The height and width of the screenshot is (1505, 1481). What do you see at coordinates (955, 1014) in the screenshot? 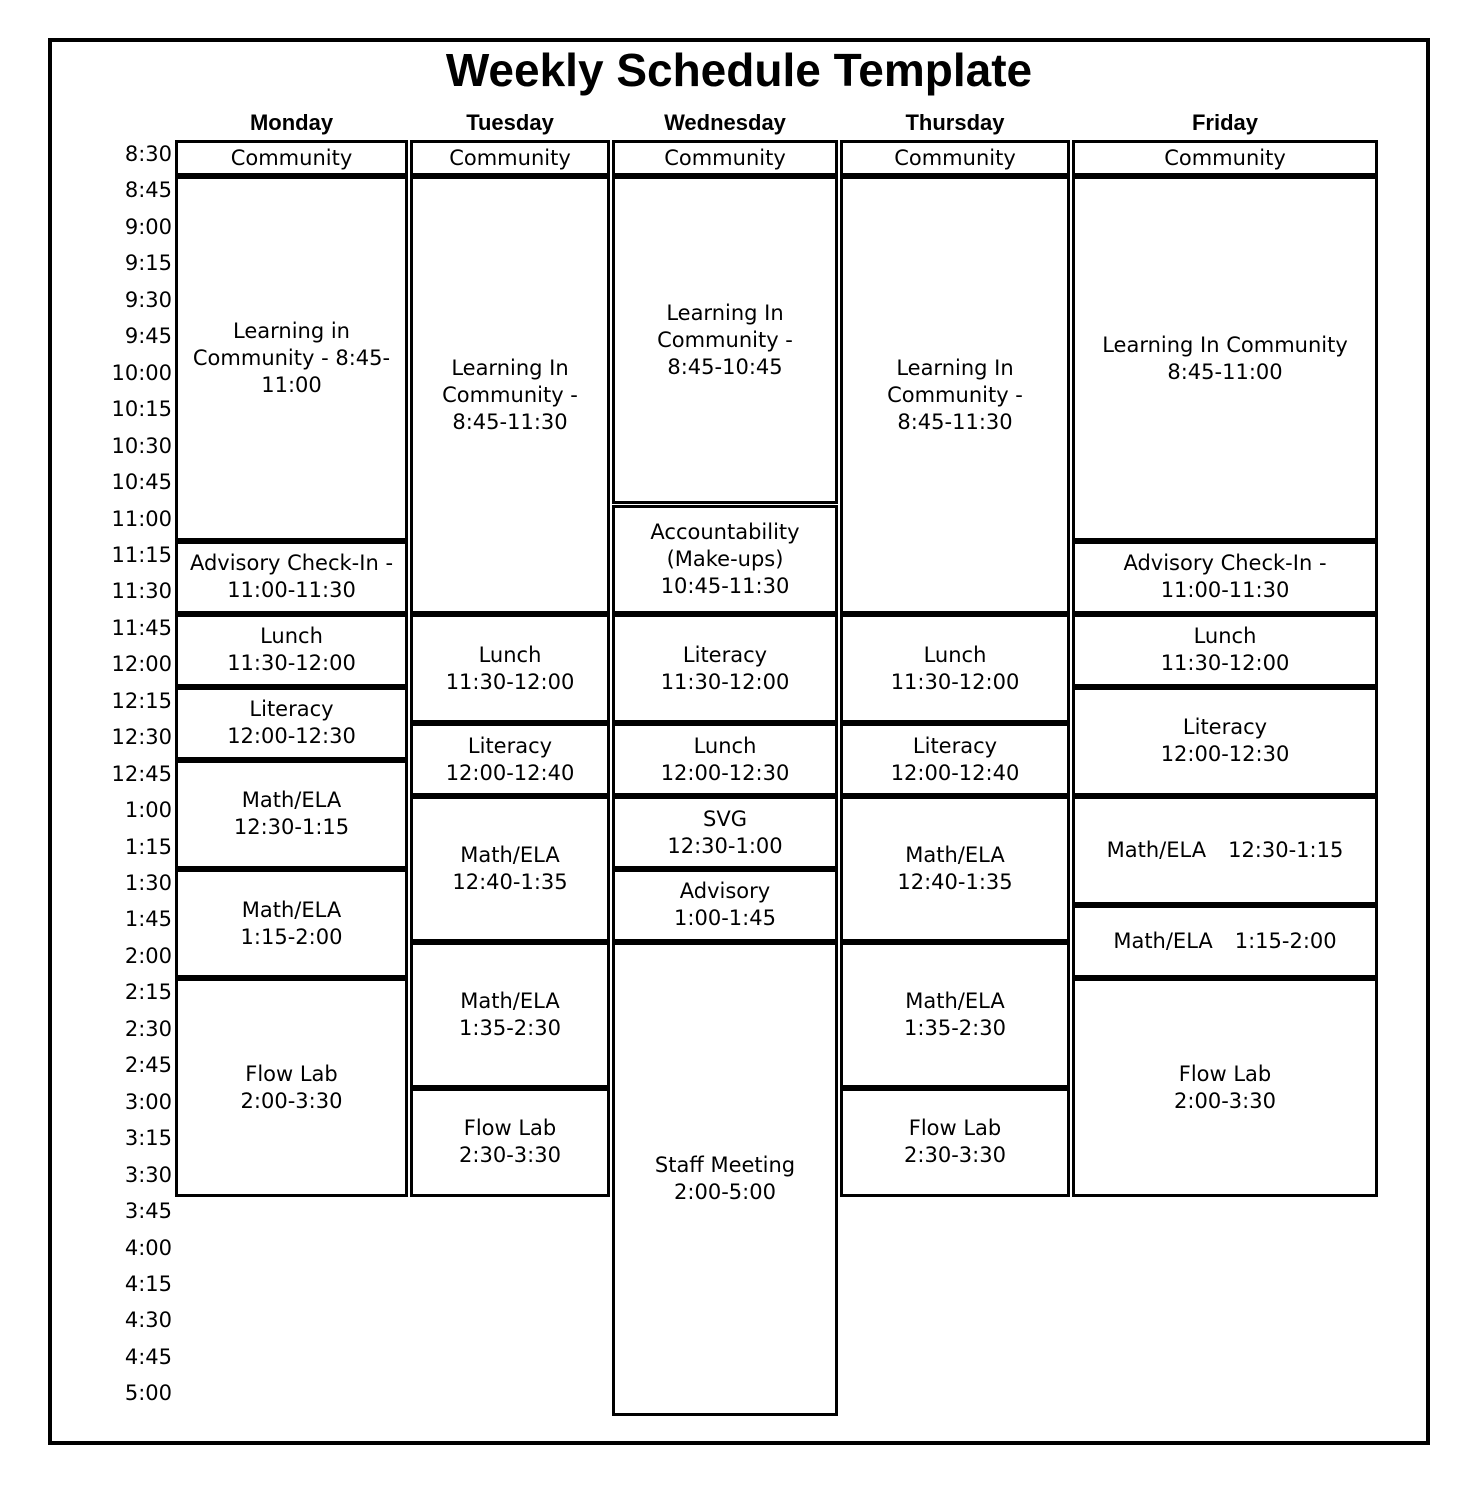
I see `event-thursday-math-ela-2: Math/ELA 1:35-2:30` at bounding box center [955, 1014].